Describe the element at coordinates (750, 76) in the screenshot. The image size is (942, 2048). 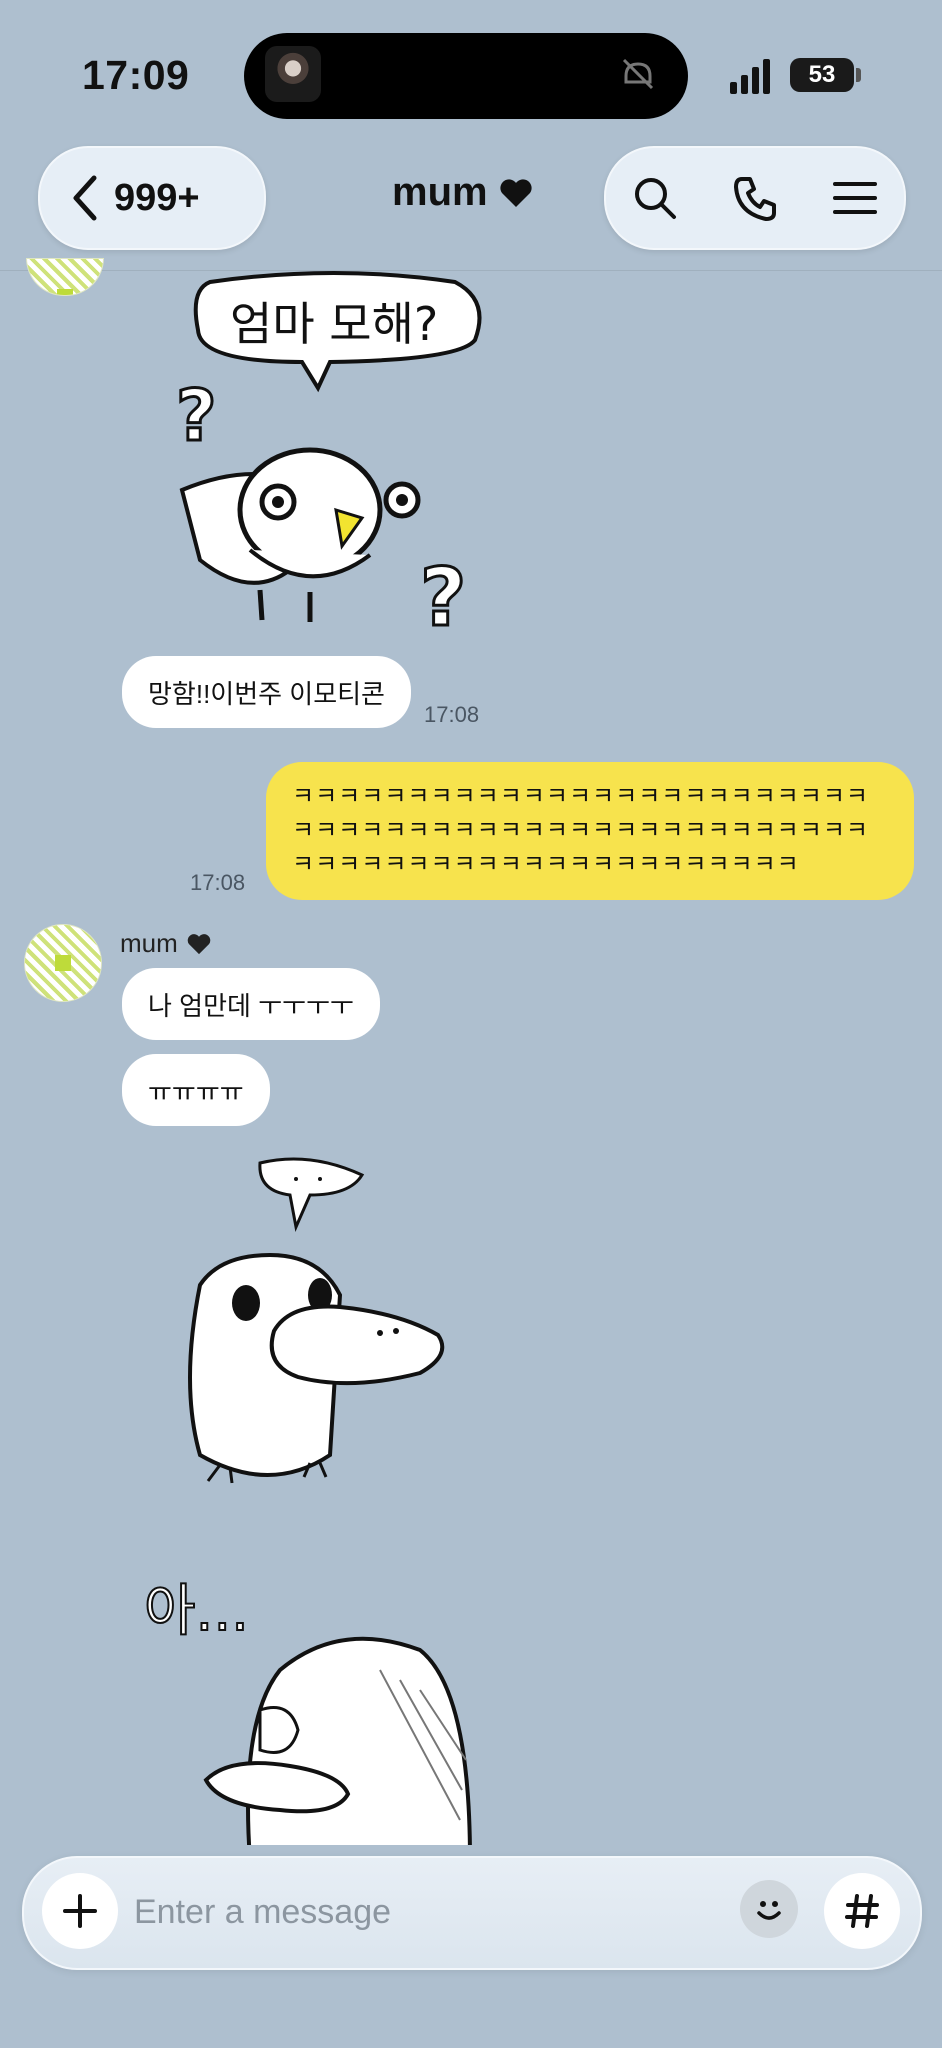
I see `signal-icon` at that location.